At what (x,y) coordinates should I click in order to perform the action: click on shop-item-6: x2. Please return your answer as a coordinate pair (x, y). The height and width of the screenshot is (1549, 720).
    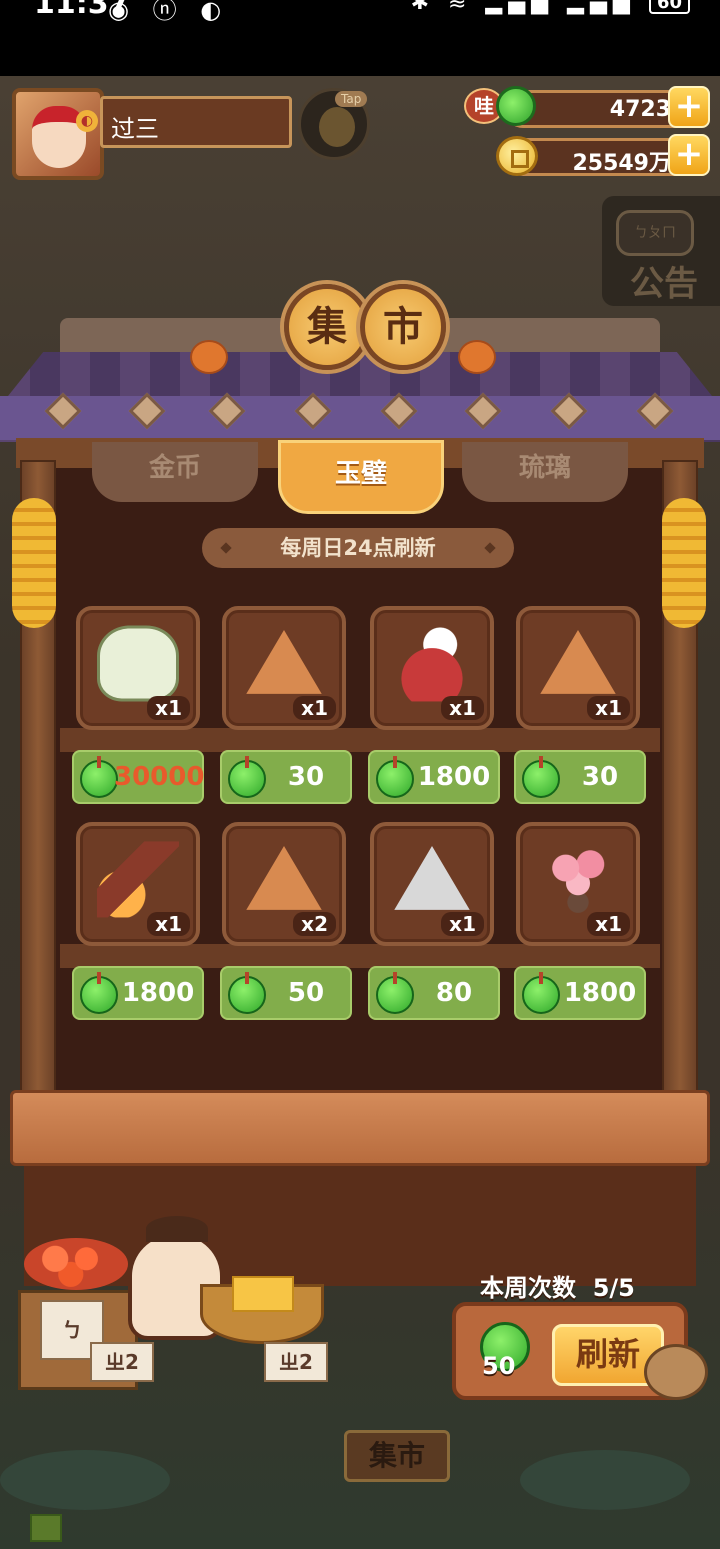
    Looking at the image, I should click on (284, 884).